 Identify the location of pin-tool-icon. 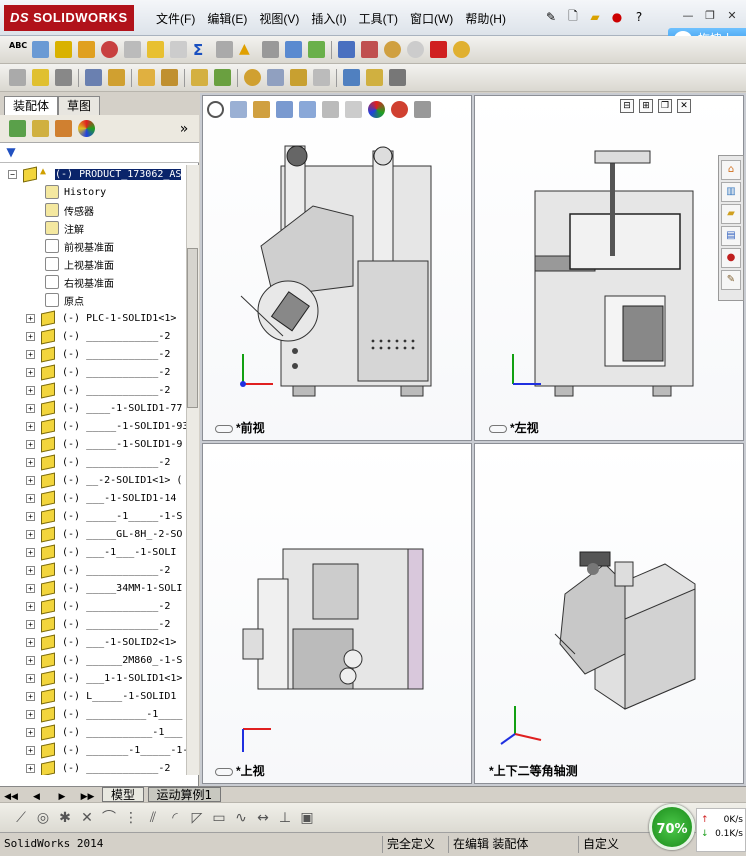
(63, 77).